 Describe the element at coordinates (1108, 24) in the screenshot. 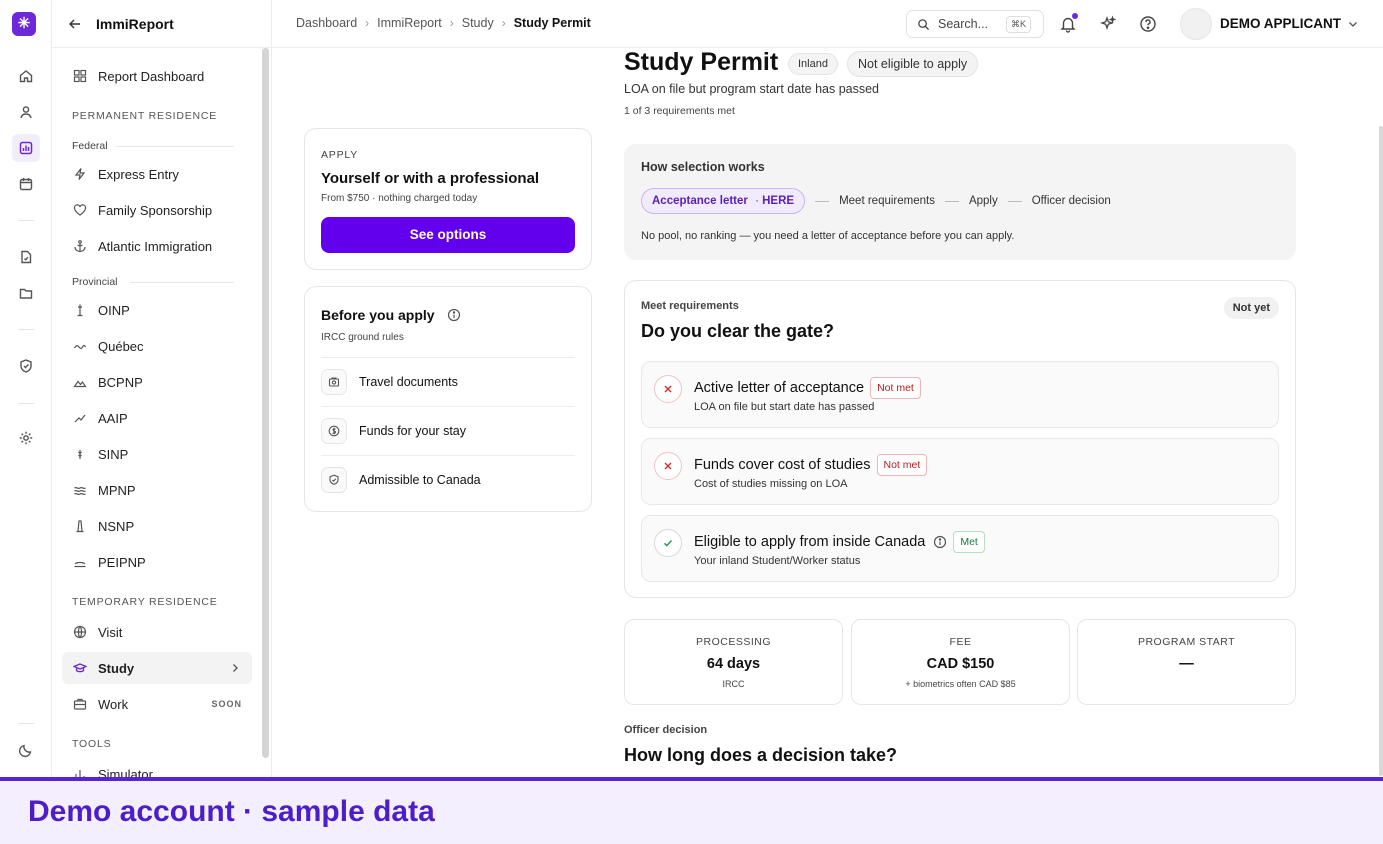

I see `ai-sparkle-icon` at that location.